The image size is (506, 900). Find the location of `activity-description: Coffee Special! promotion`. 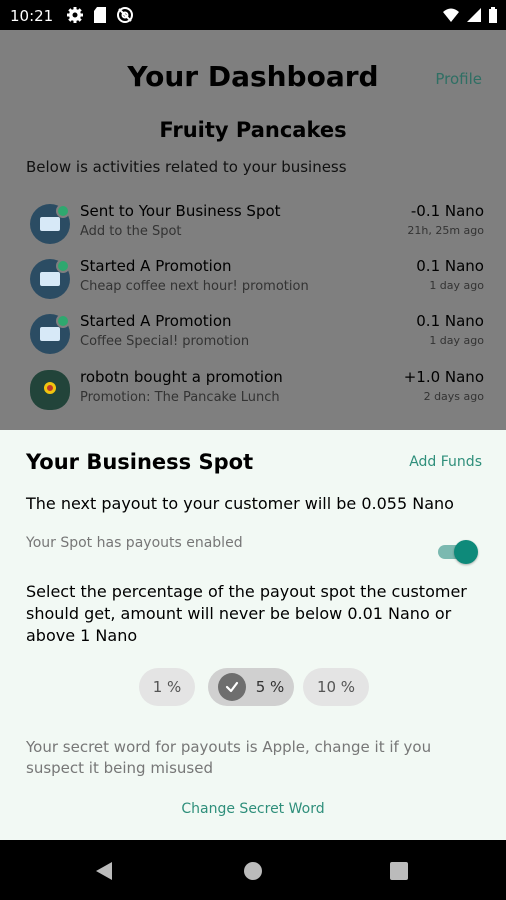

activity-description: Coffee Special! promotion is located at coordinates (165, 341).